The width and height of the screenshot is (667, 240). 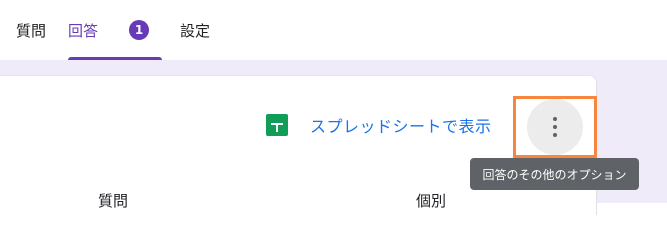 I want to click on more-options-tooltip: 回答のその他のオプション, so click(x=554, y=174).